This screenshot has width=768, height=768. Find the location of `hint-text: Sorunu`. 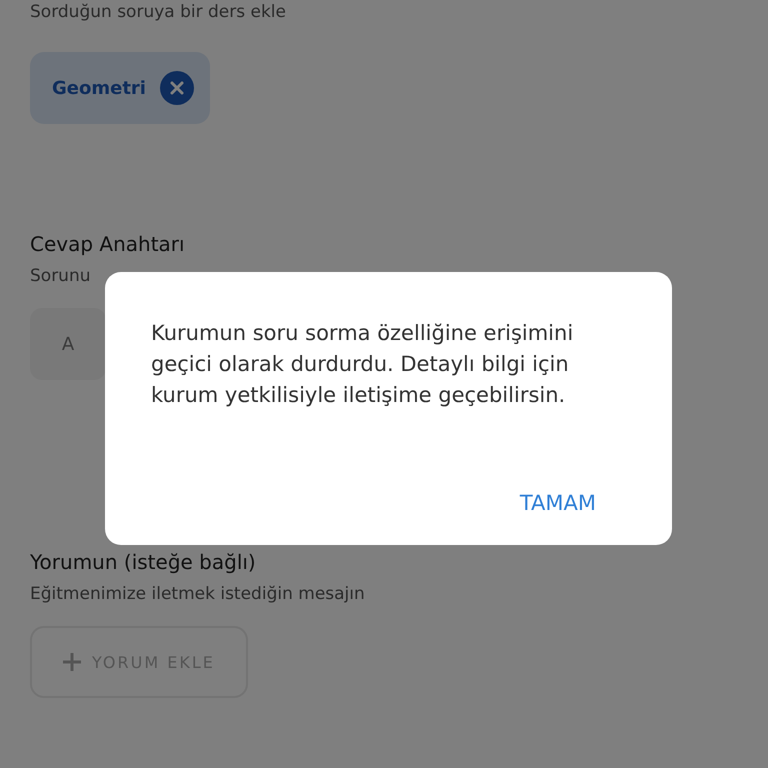

hint-text: Sorunu is located at coordinates (61, 276).